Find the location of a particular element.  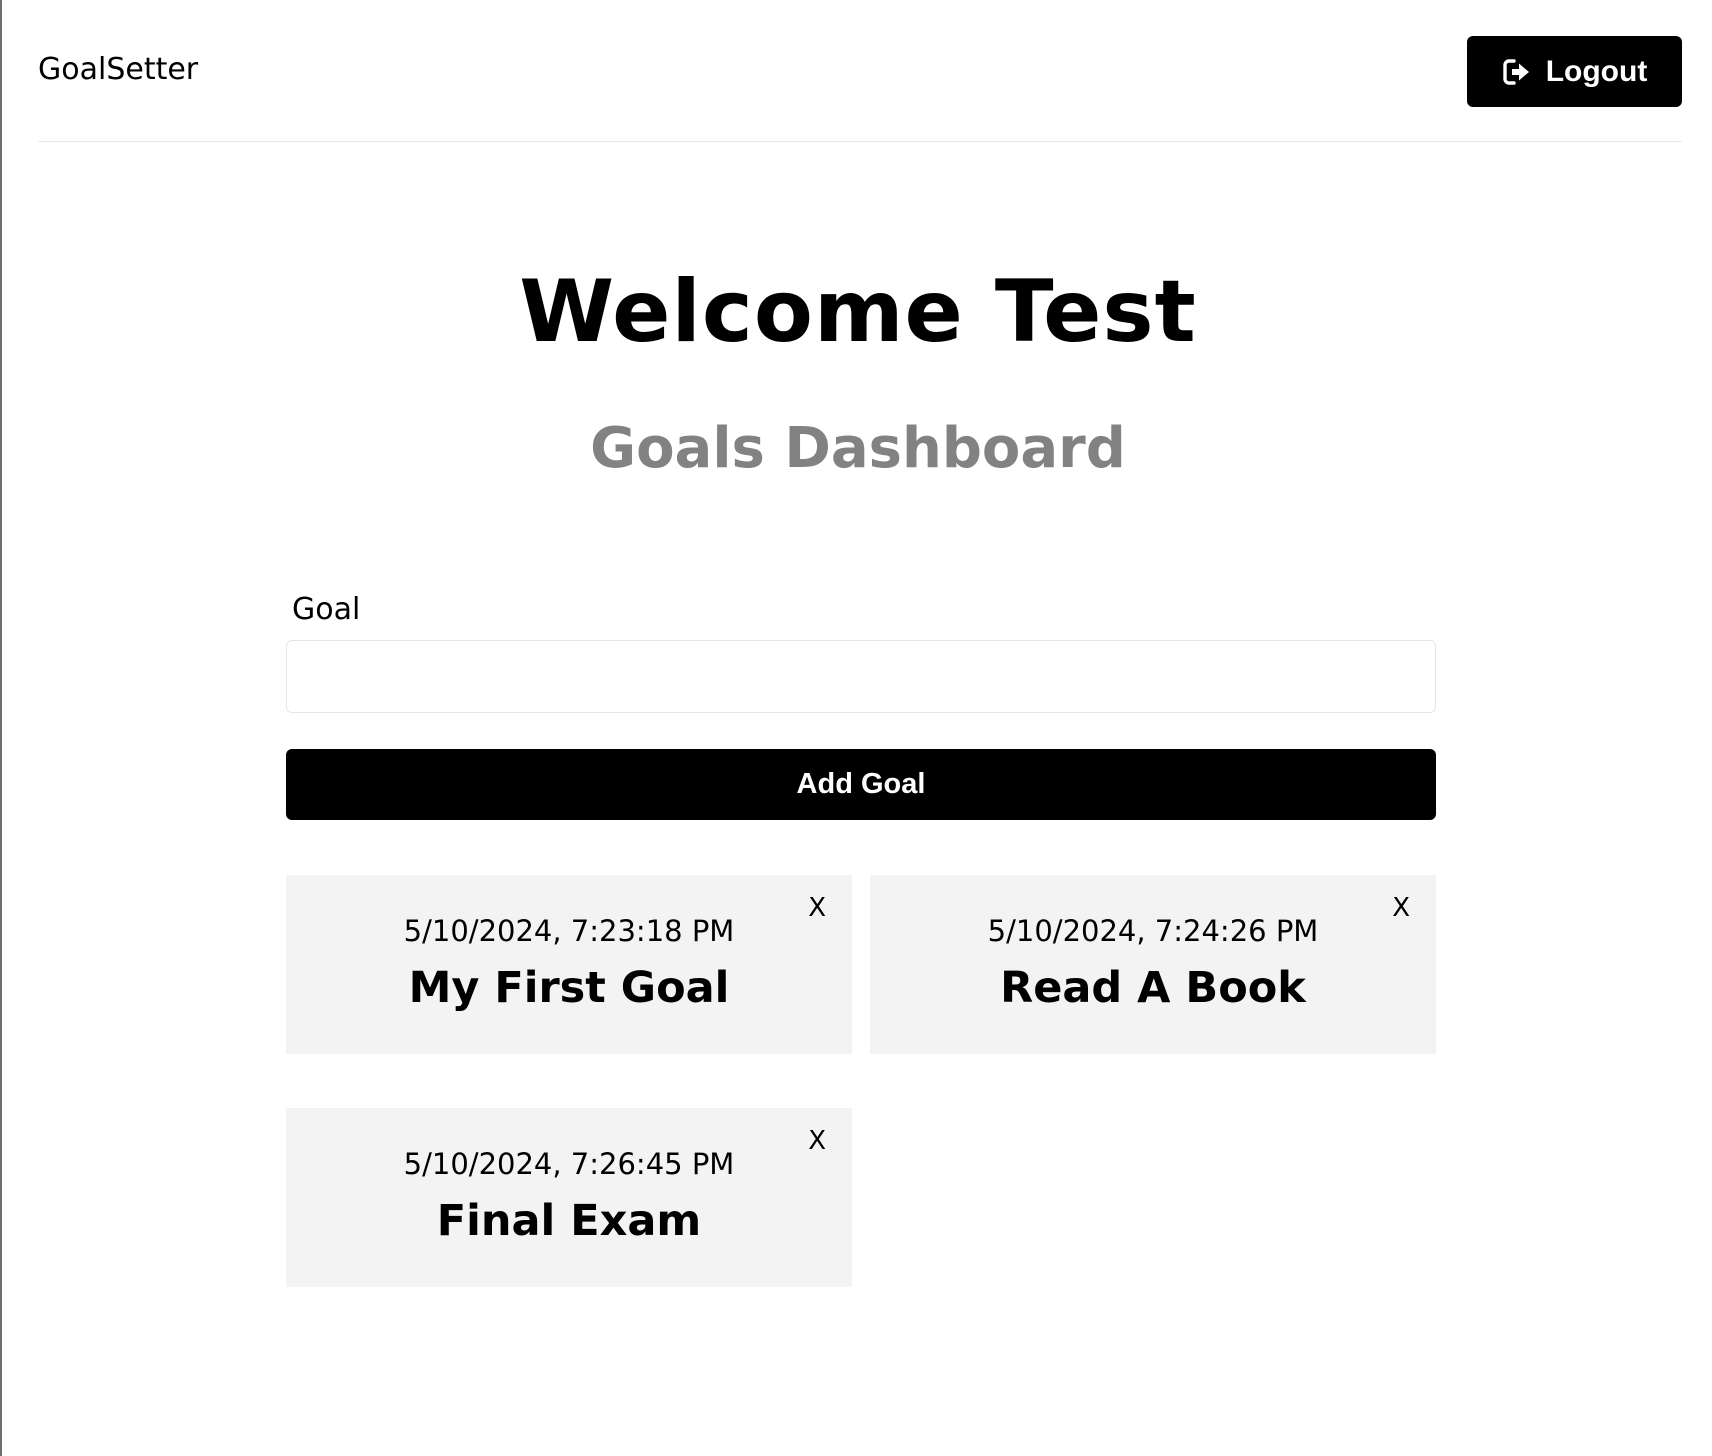

goal-card: 5/10/2024, 7:26:45 PM Final Exam X is located at coordinates (569, 1197).